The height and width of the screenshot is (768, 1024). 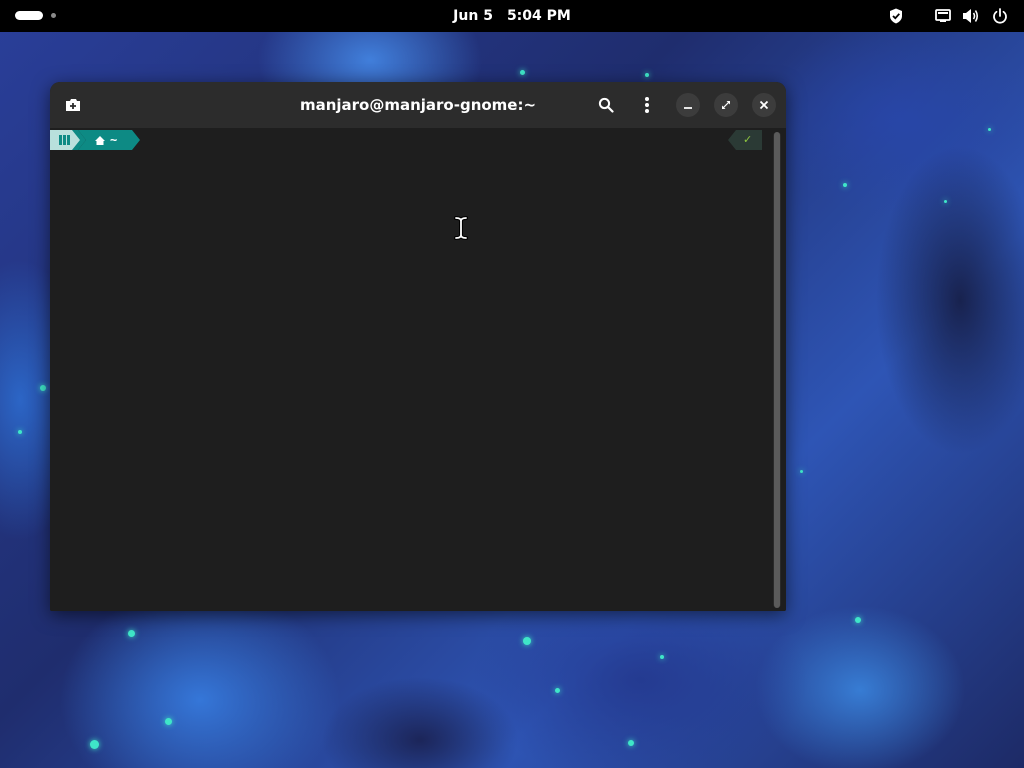 I want to click on prompt-status-check: ✓, so click(x=748, y=139).